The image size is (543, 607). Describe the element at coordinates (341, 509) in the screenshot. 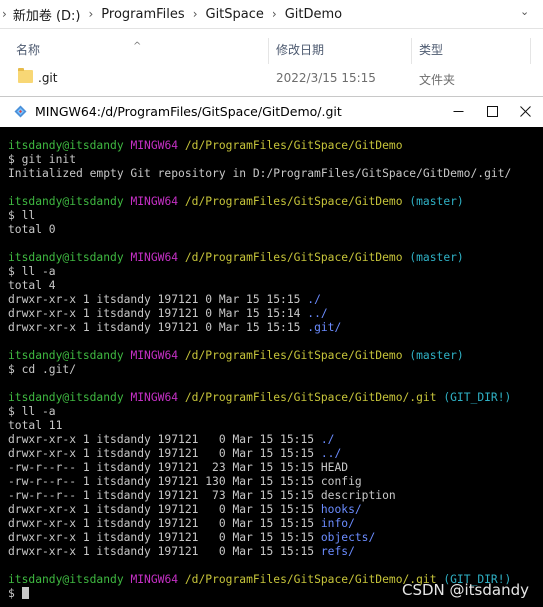

I see `terminal-dir-text: hooks/` at that location.